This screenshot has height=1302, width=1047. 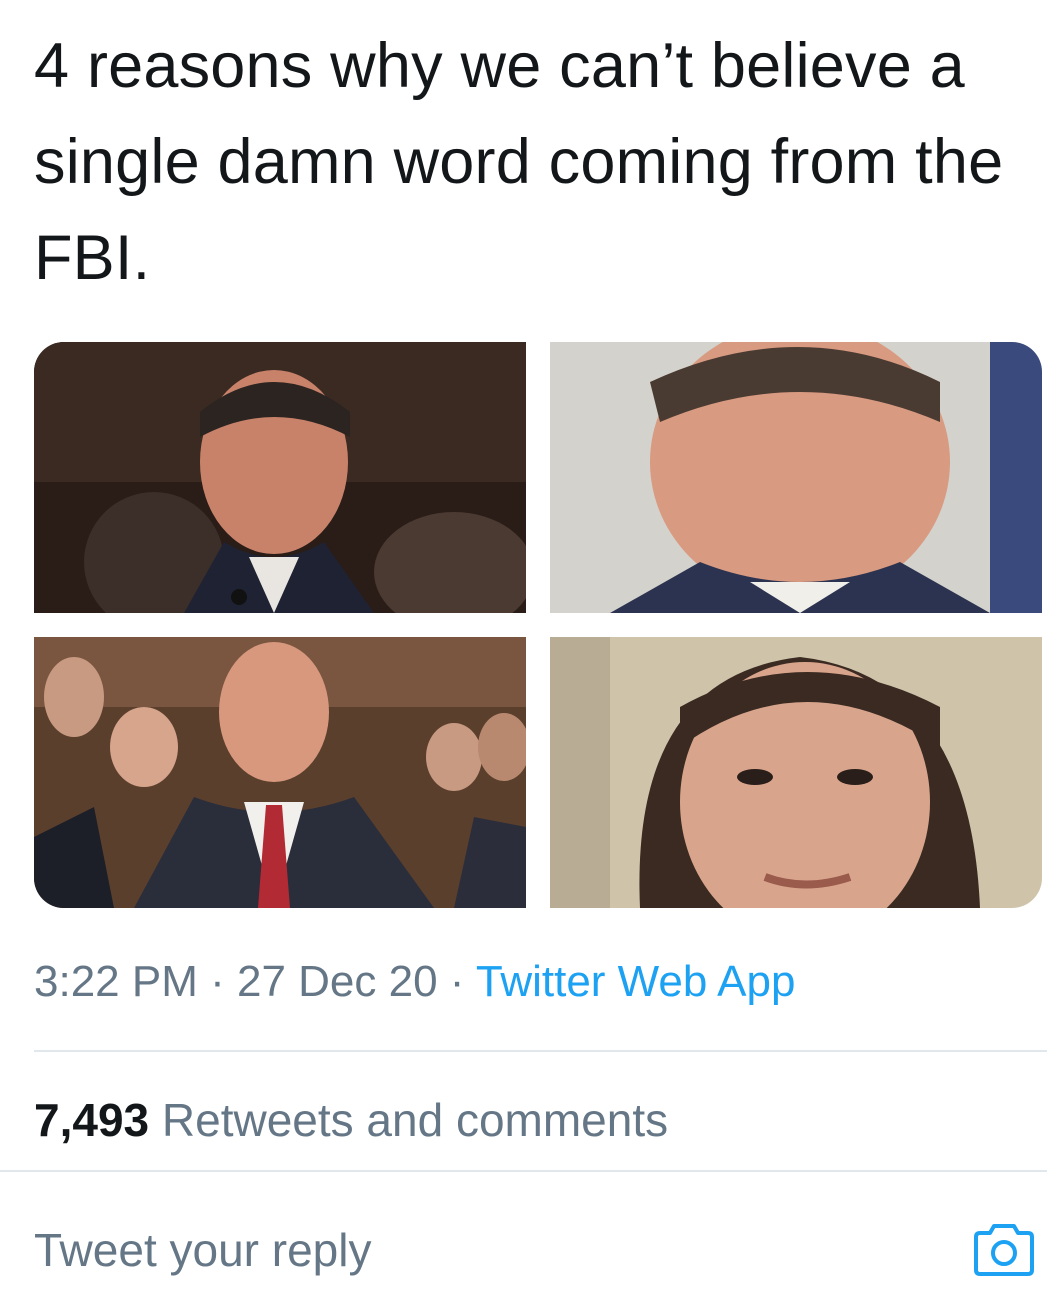 What do you see at coordinates (484, 1250) in the screenshot?
I see `reply-input` at bounding box center [484, 1250].